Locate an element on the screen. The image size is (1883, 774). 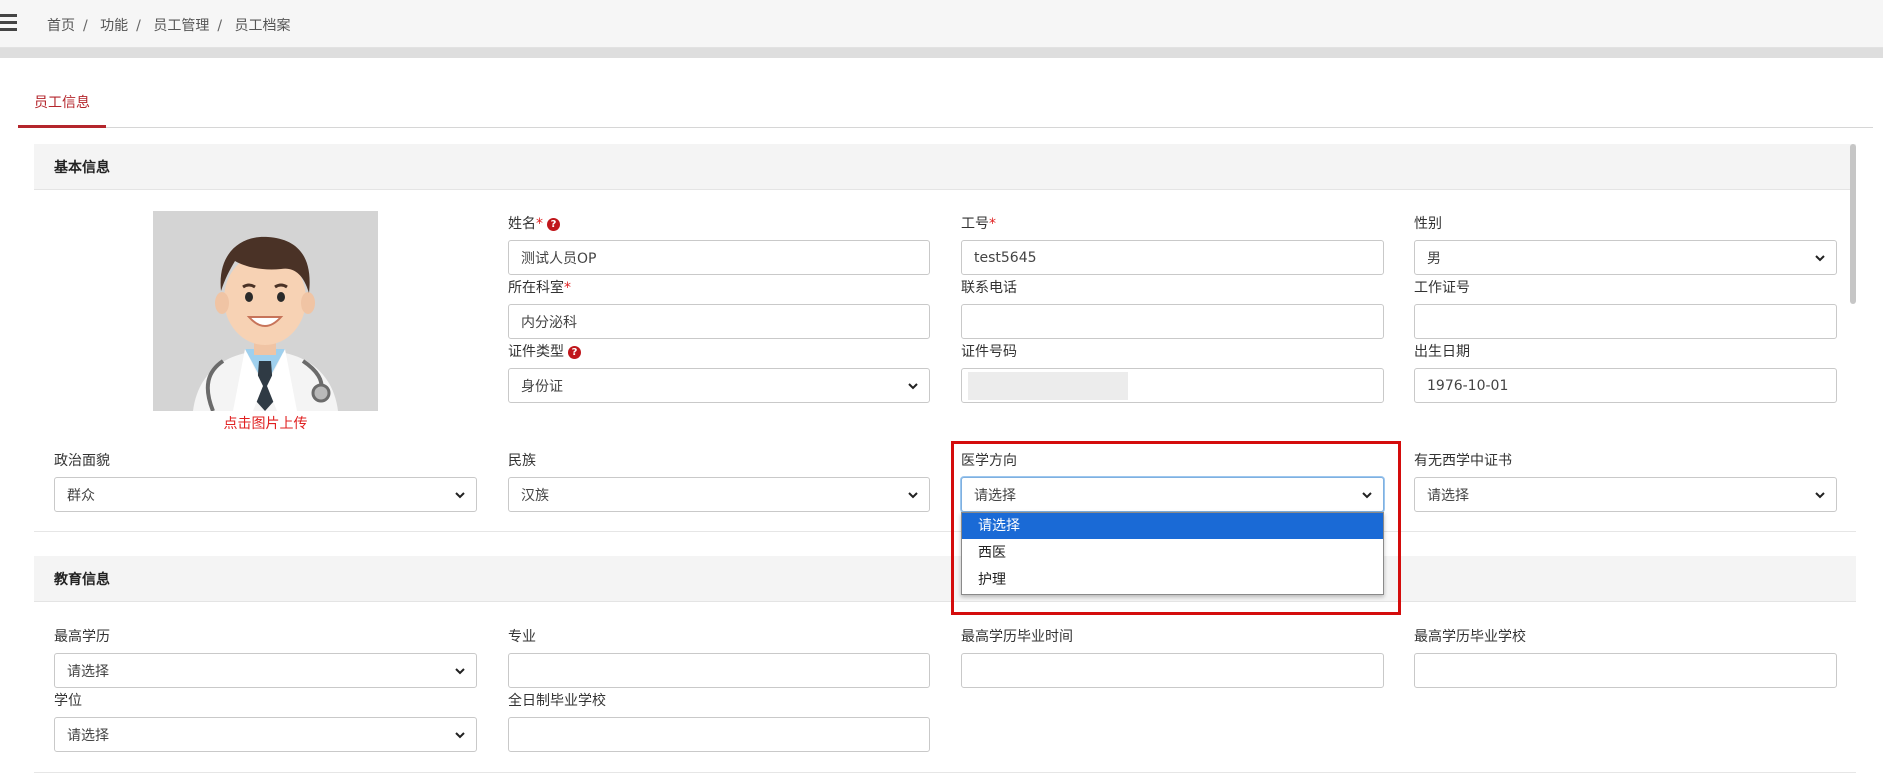
employee-photo is located at coordinates (265, 311).